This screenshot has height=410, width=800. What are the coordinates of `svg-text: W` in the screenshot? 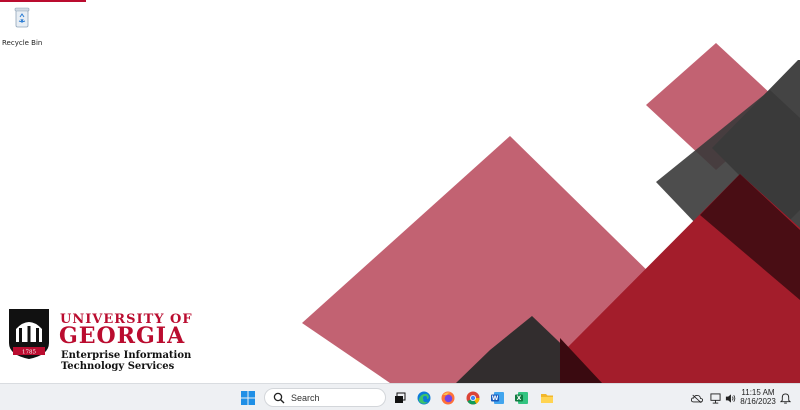 It's located at (495, 398).